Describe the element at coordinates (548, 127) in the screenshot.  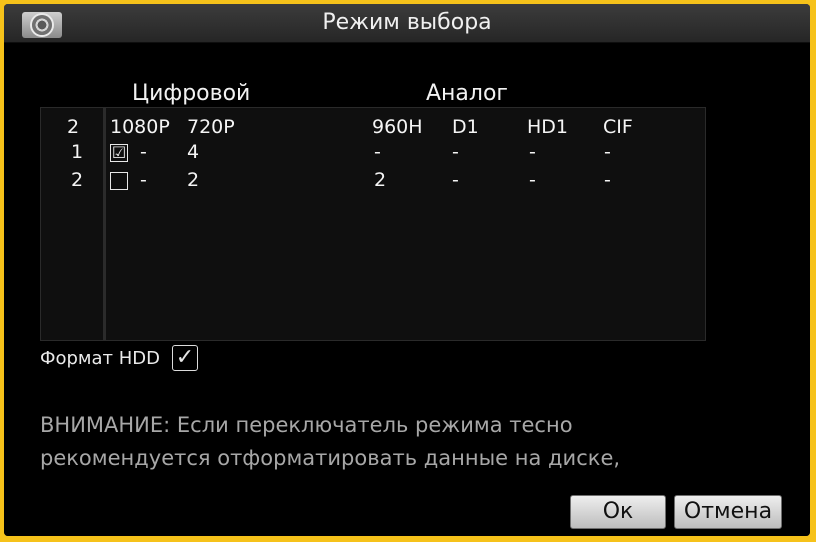
I see `header-hd1: HD1` at that location.